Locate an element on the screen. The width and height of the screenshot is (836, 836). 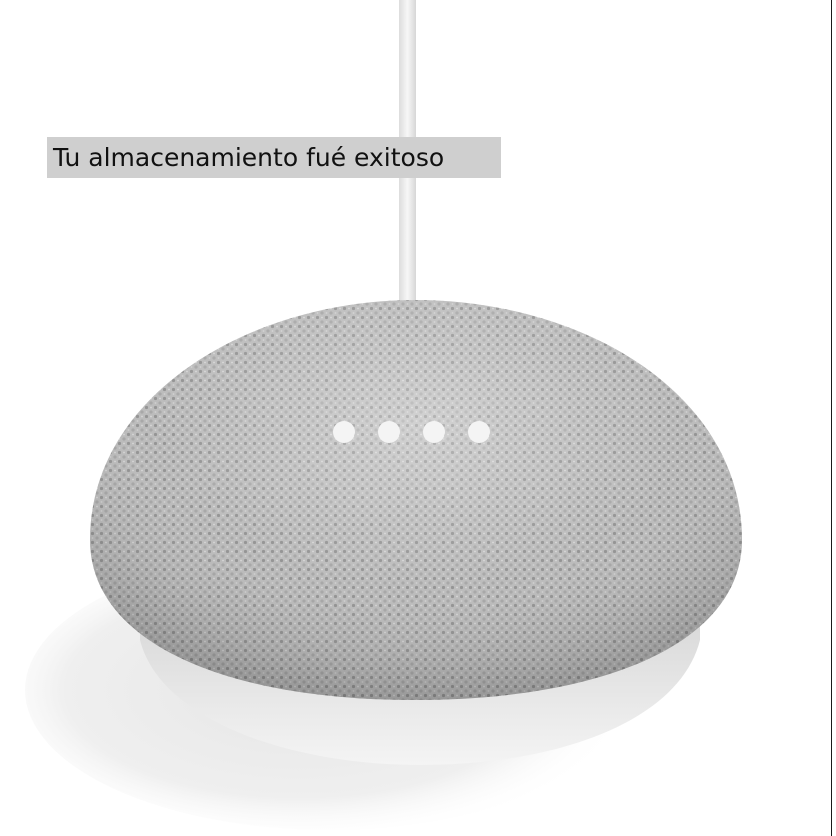
success-caption: Tu almacenamiento fué exitoso is located at coordinates (274, 157).